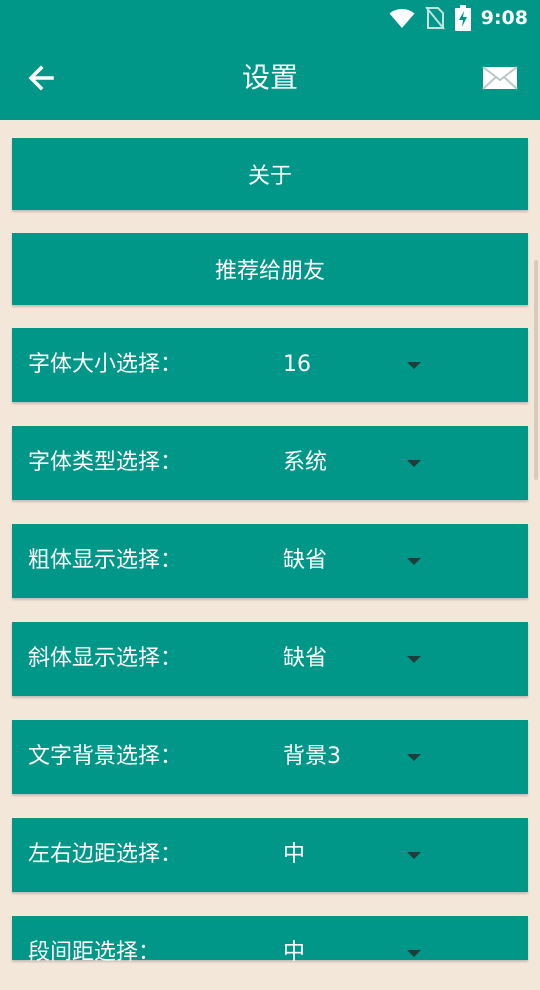 This screenshot has height=990, width=540. Describe the element at coordinates (536, 370) in the screenshot. I see `scrollbar` at that location.